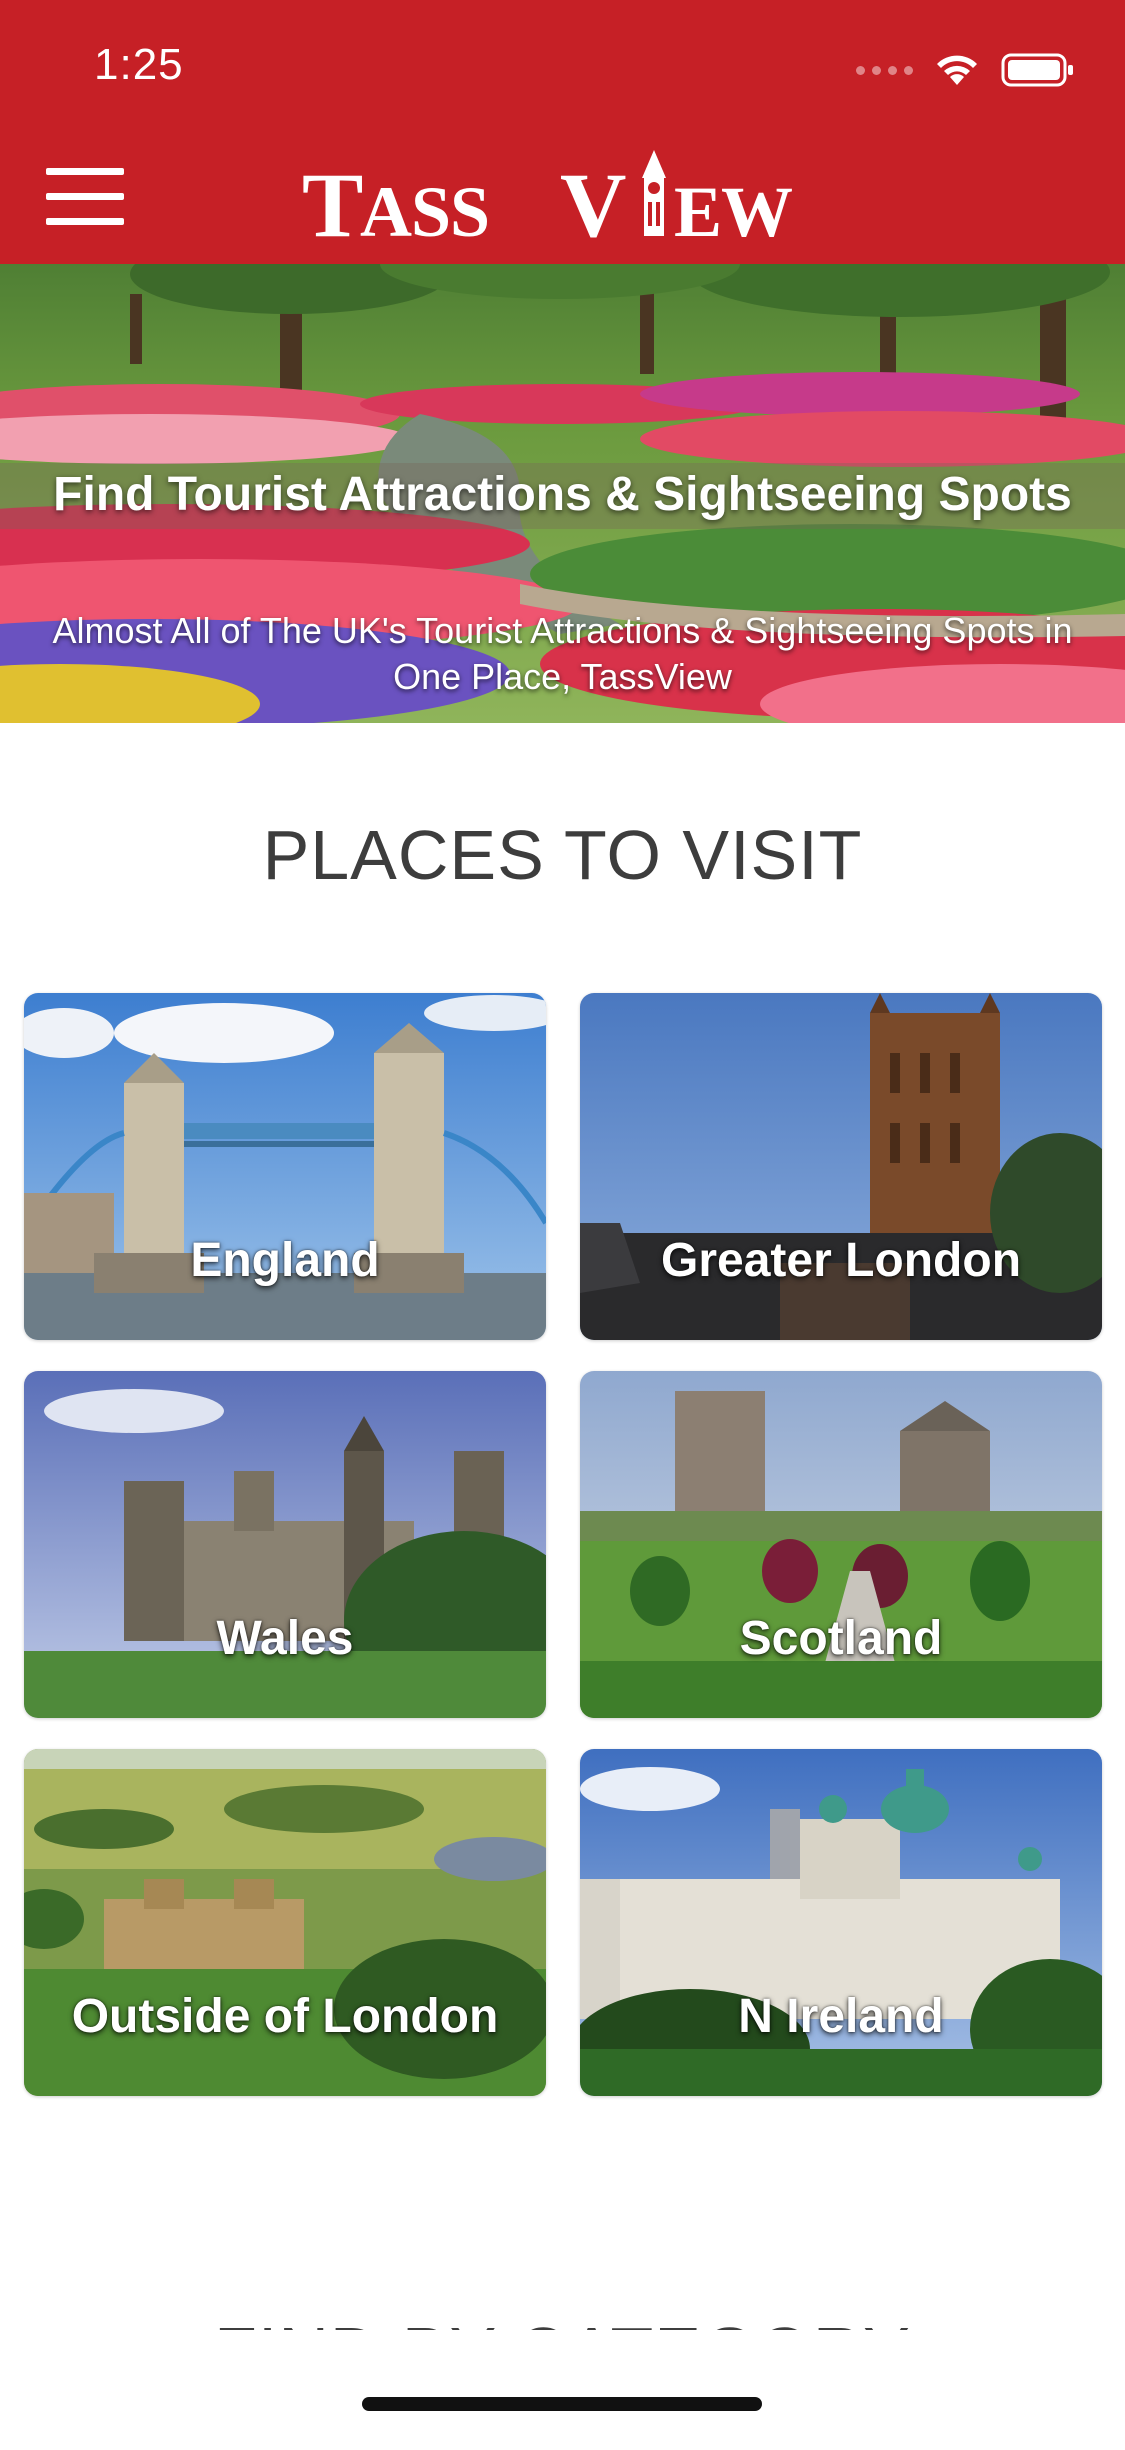 The image size is (1125, 2450). I want to click on place-card-label: England, so click(285, 1260).